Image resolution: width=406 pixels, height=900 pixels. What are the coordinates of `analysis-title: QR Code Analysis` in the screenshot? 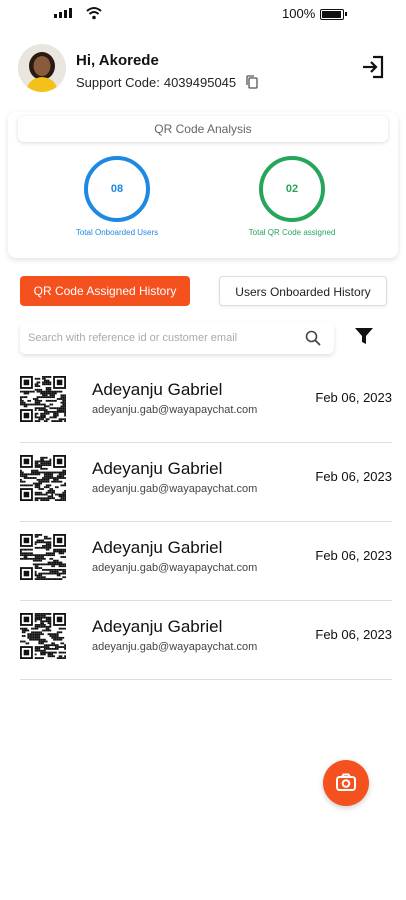 It's located at (203, 129).